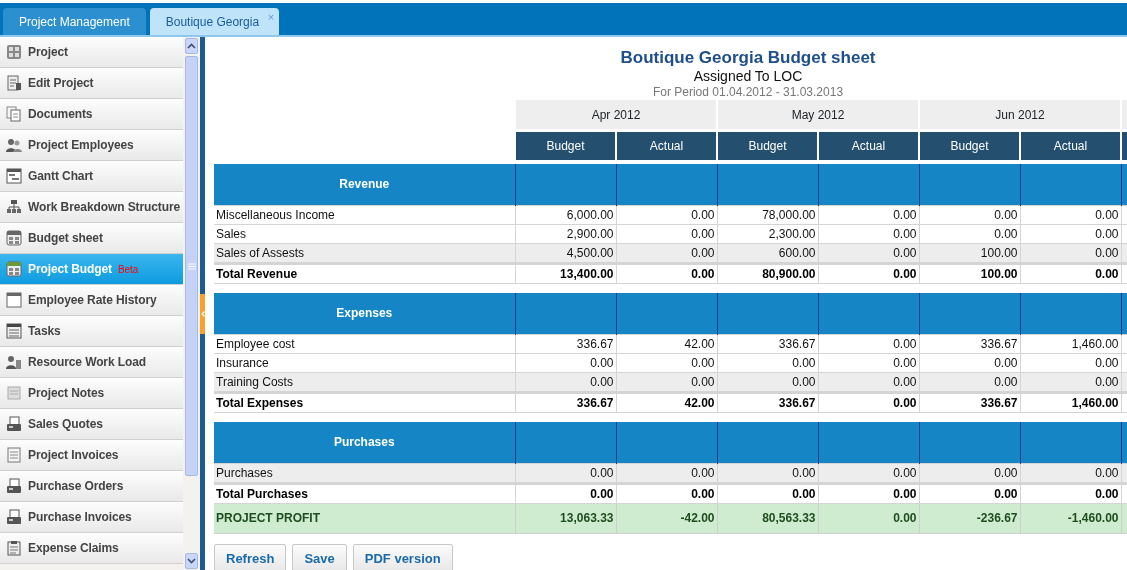 The height and width of the screenshot is (570, 1127). Describe the element at coordinates (202, 313) in the screenshot. I see `collapse-handle` at that location.